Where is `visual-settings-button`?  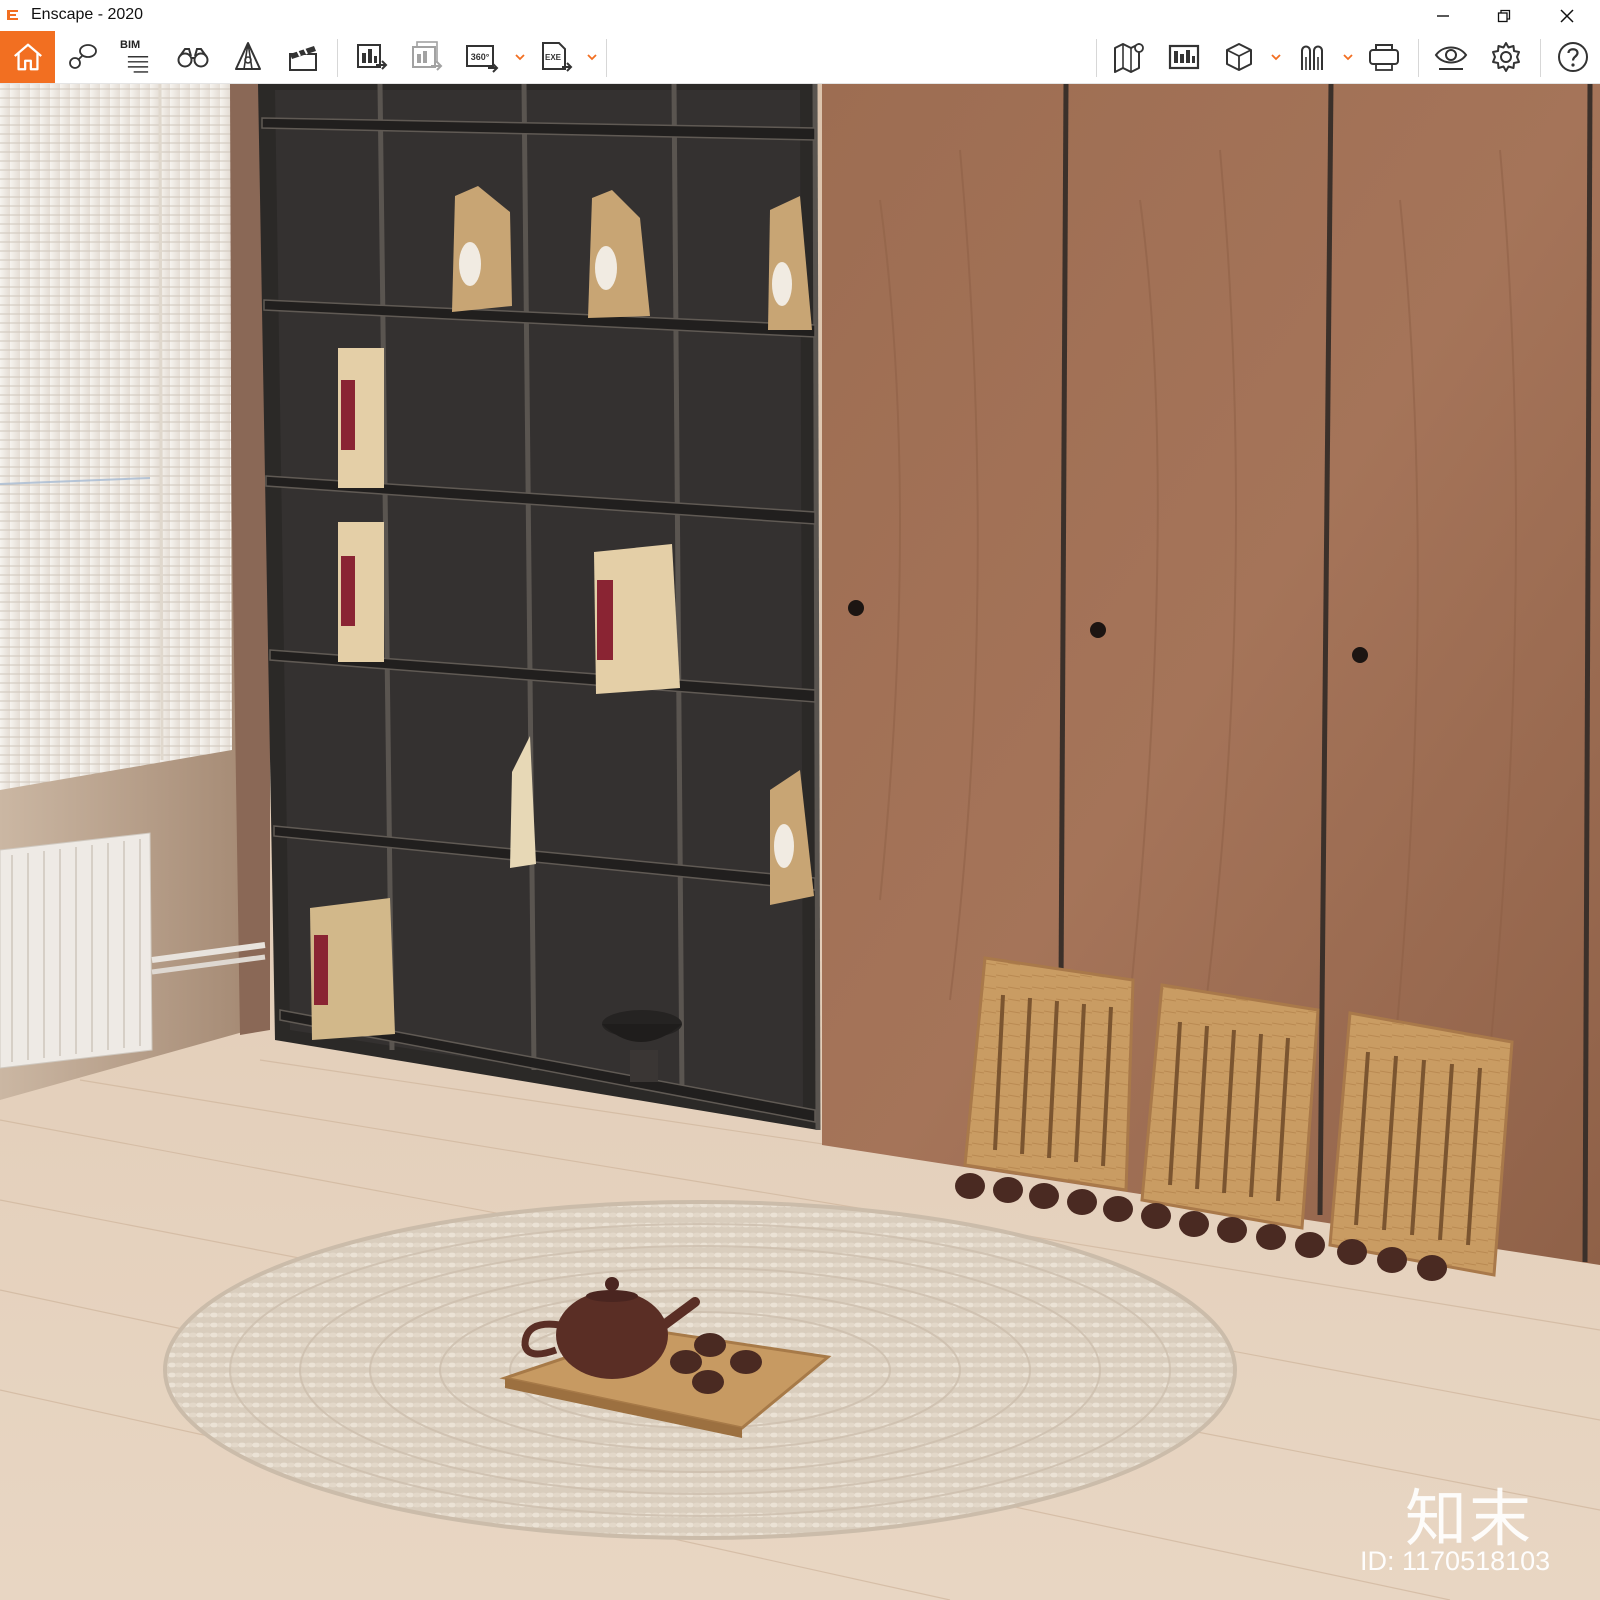 visual-settings-button is located at coordinates (1451, 57).